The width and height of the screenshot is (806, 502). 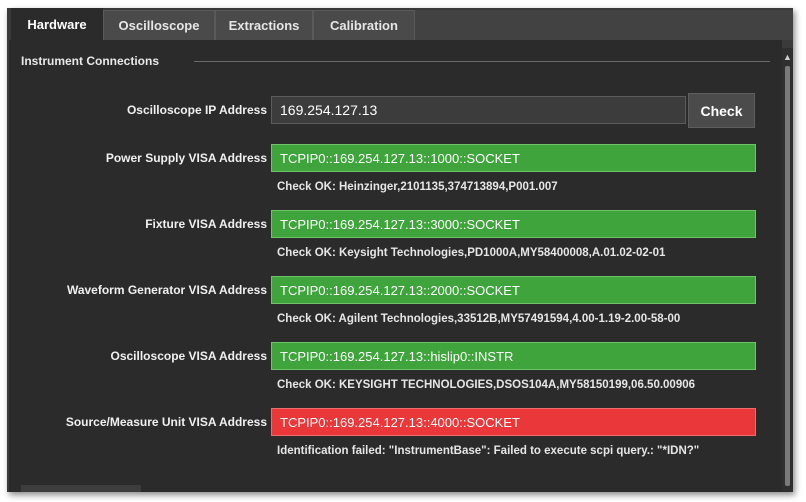 What do you see at coordinates (264, 25) in the screenshot?
I see `tab-extractions: Extractions` at bounding box center [264, 25].